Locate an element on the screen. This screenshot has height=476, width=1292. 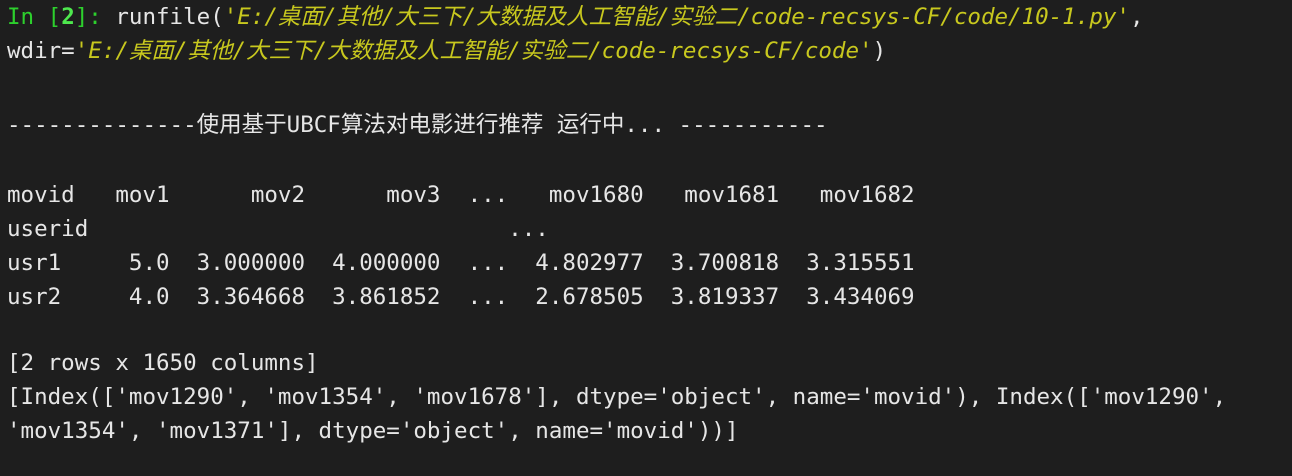
runfile-close: ) is located at coordinates (879, 51).